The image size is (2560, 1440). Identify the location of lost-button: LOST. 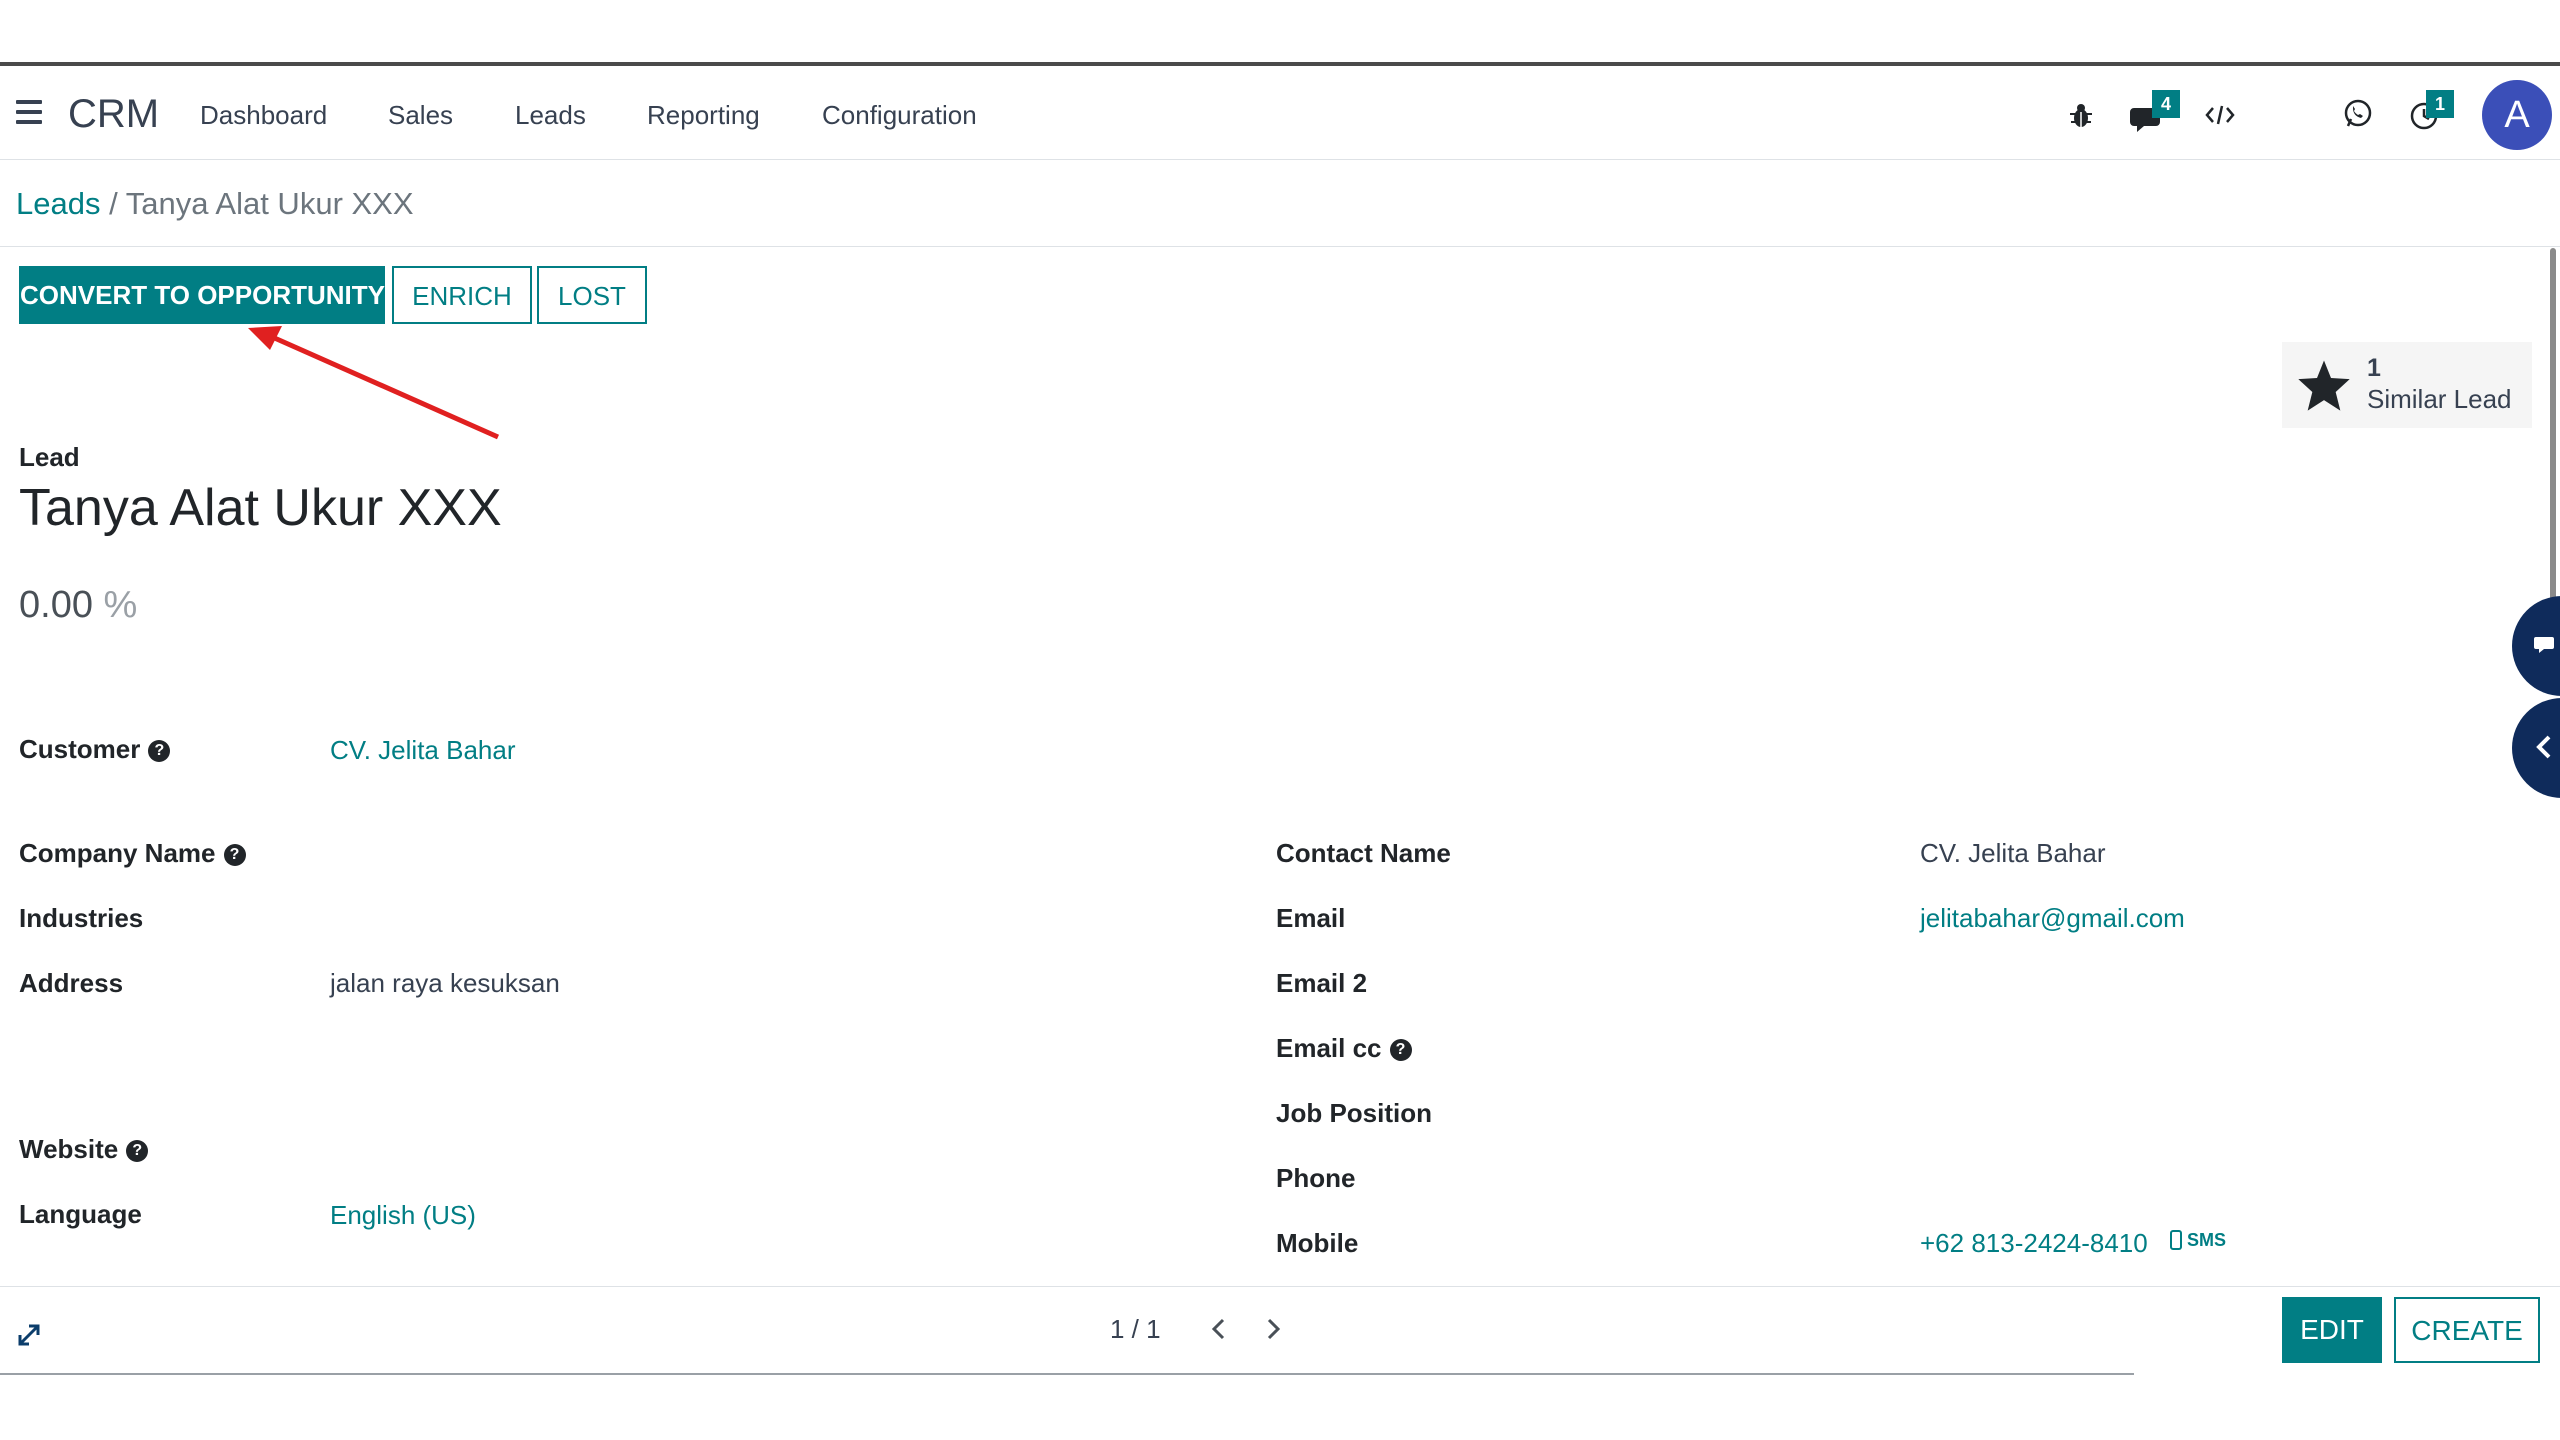
(592, 295).